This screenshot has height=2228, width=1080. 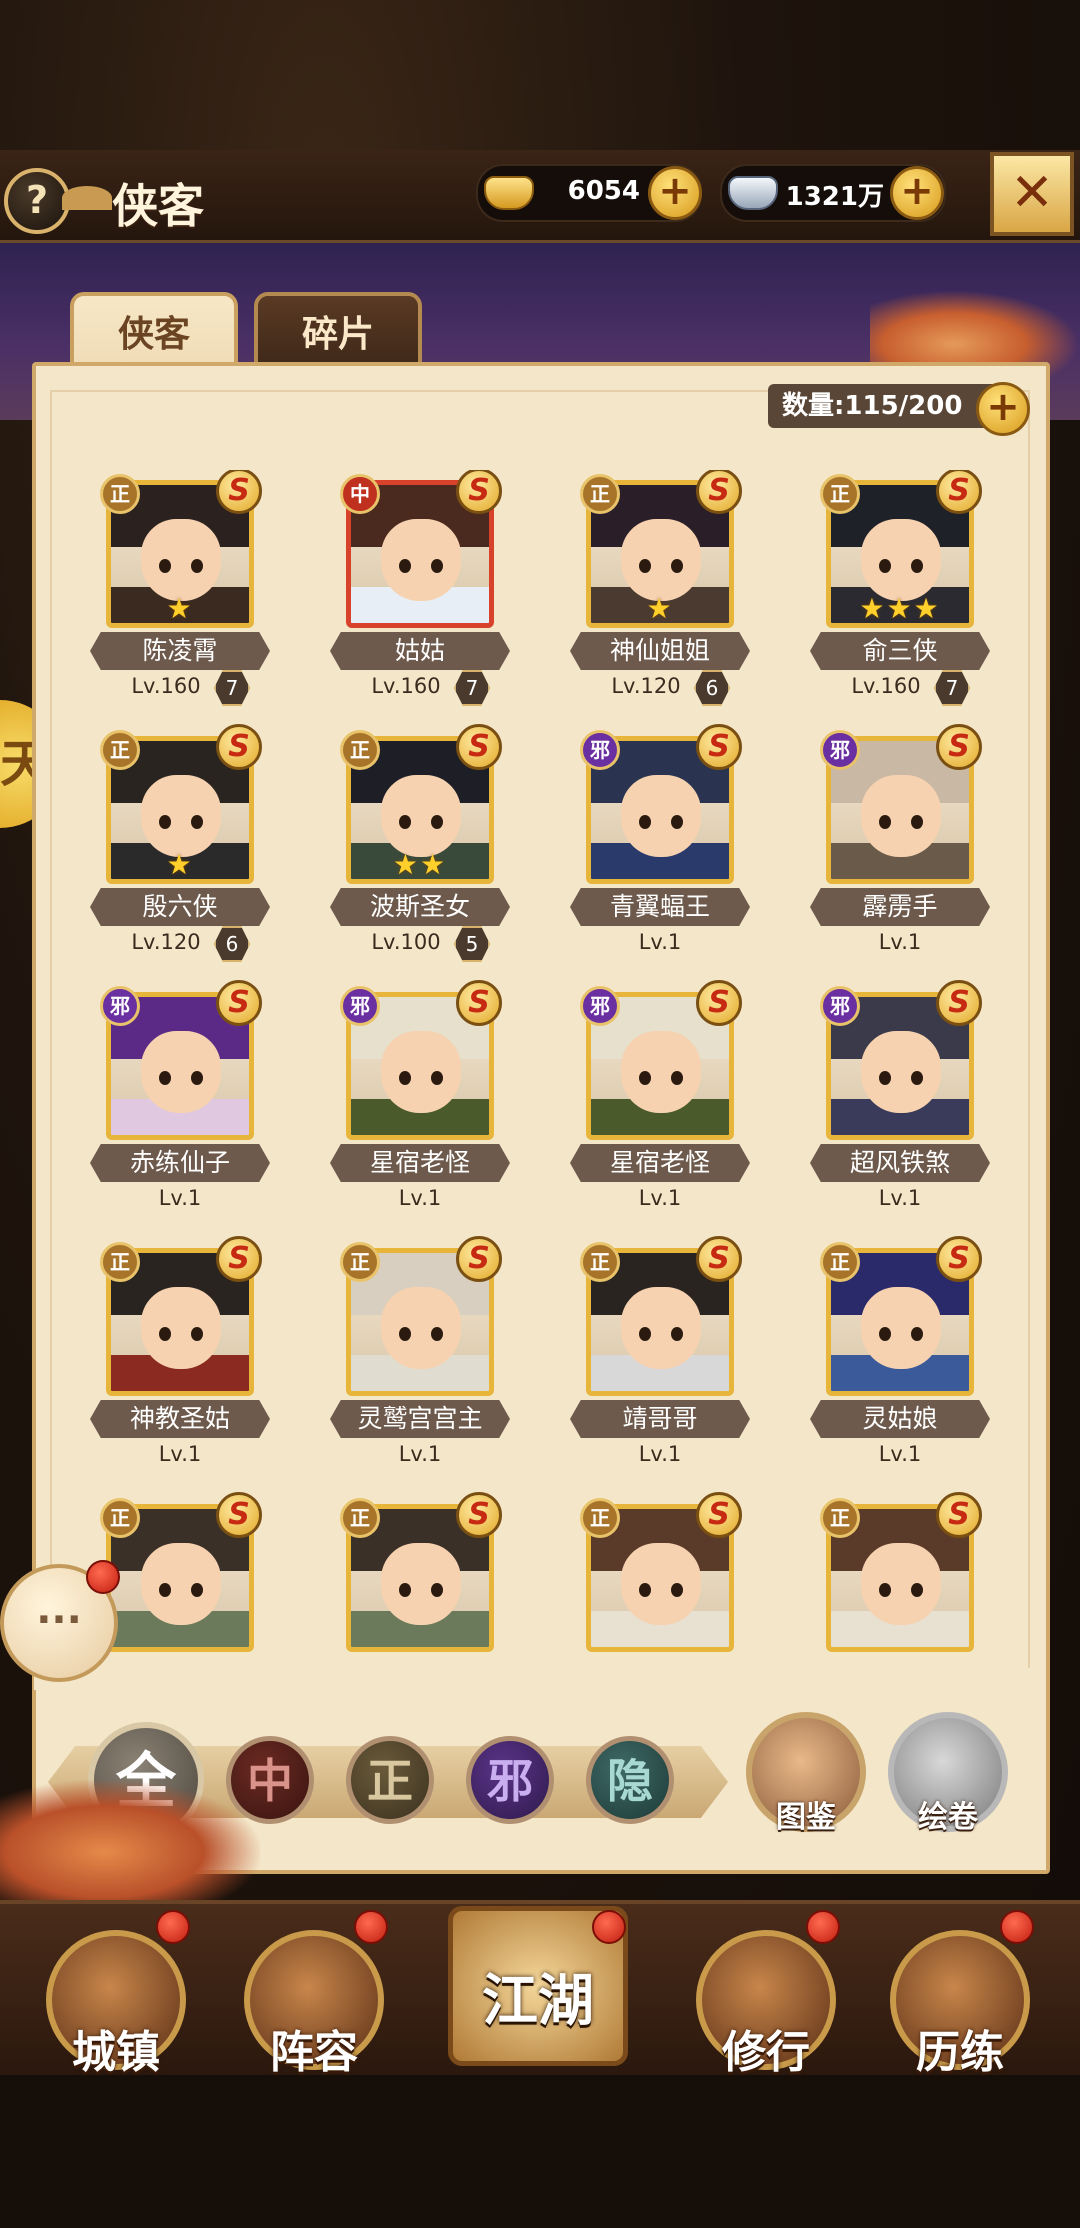 What do you see at coordinates (510, 1780) in the screenshot?
I see `filter-evil-button: 邪` at bounding box center [510, 1780].